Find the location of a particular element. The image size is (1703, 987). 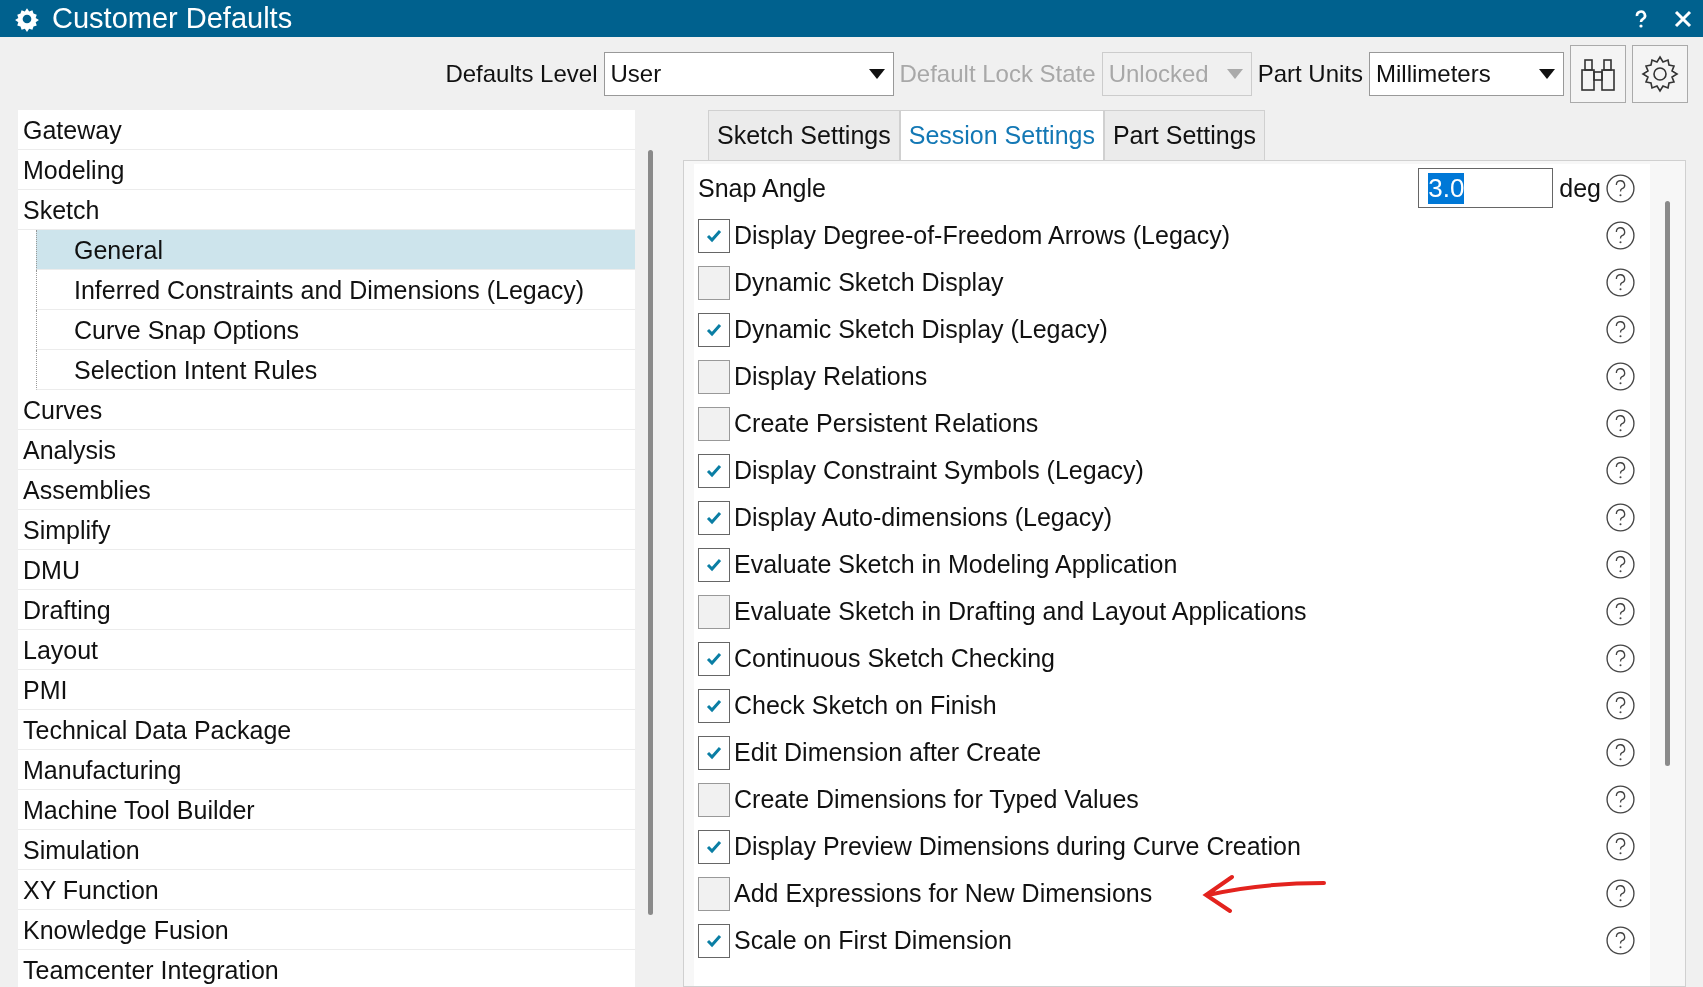

setting-label: Snap Angle is located at coordinates (761, 188).